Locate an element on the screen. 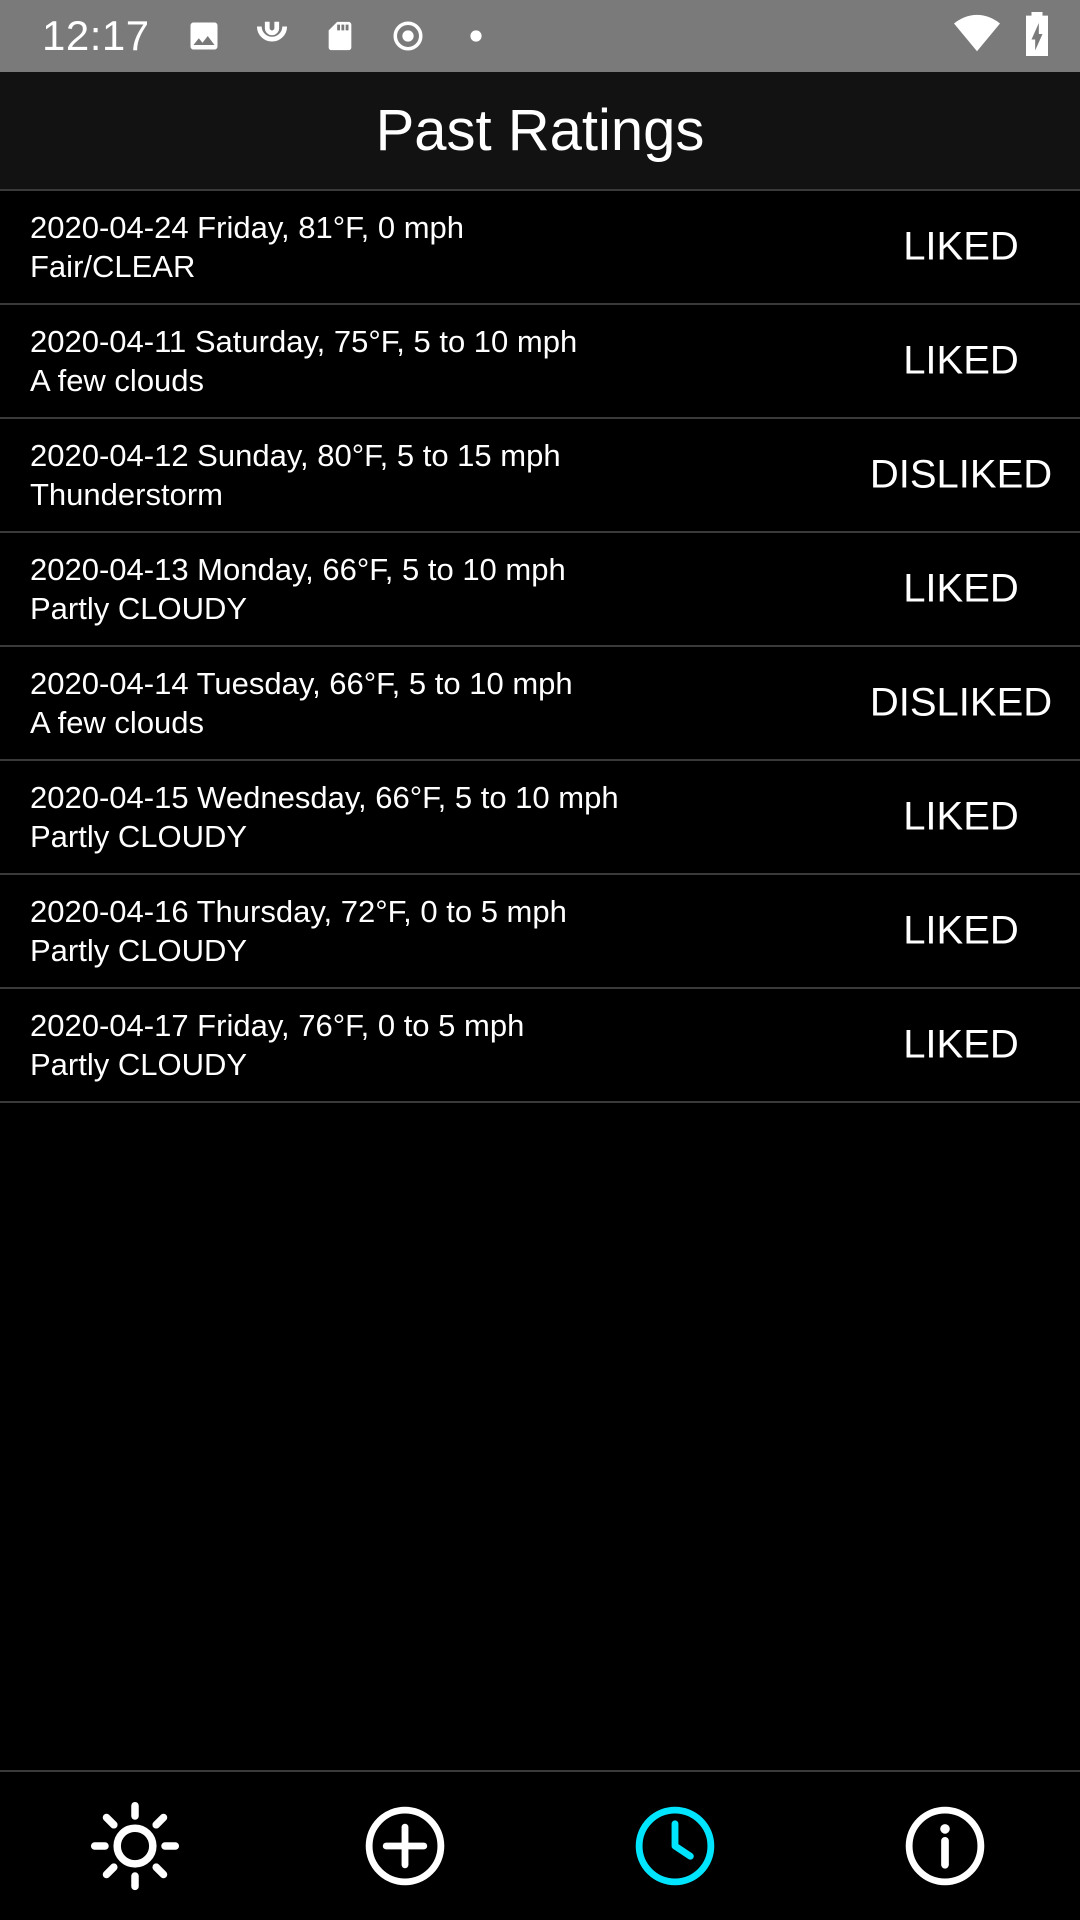 This screenshot has width=1080, height=1920. sun-icon is located at coordinates (135, 1846).